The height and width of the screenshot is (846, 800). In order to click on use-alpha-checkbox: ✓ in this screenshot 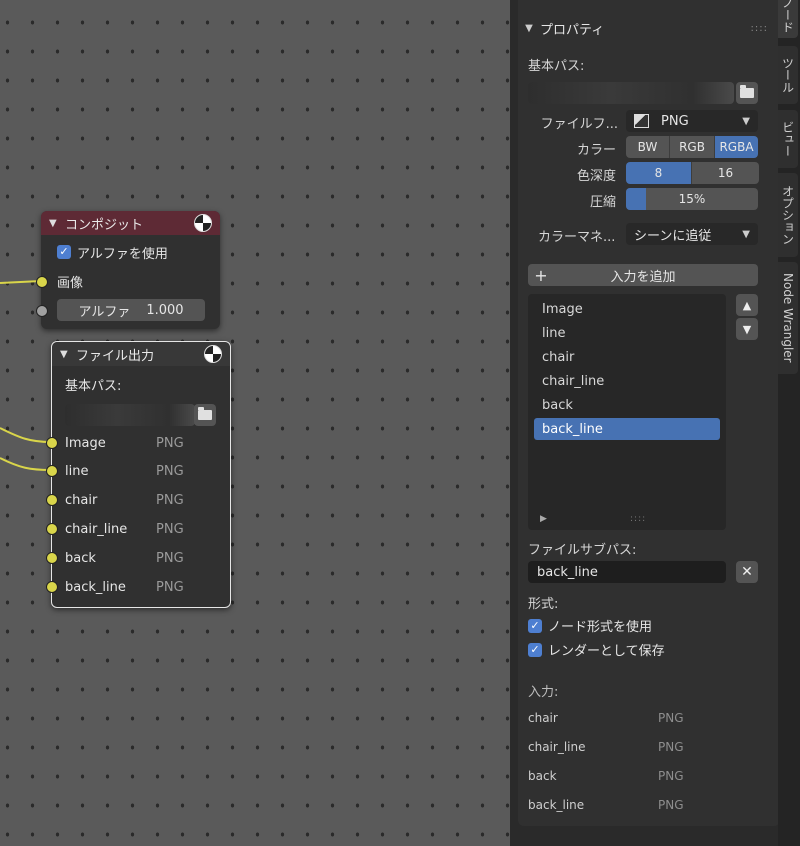, I will do `click(64, 252)`.